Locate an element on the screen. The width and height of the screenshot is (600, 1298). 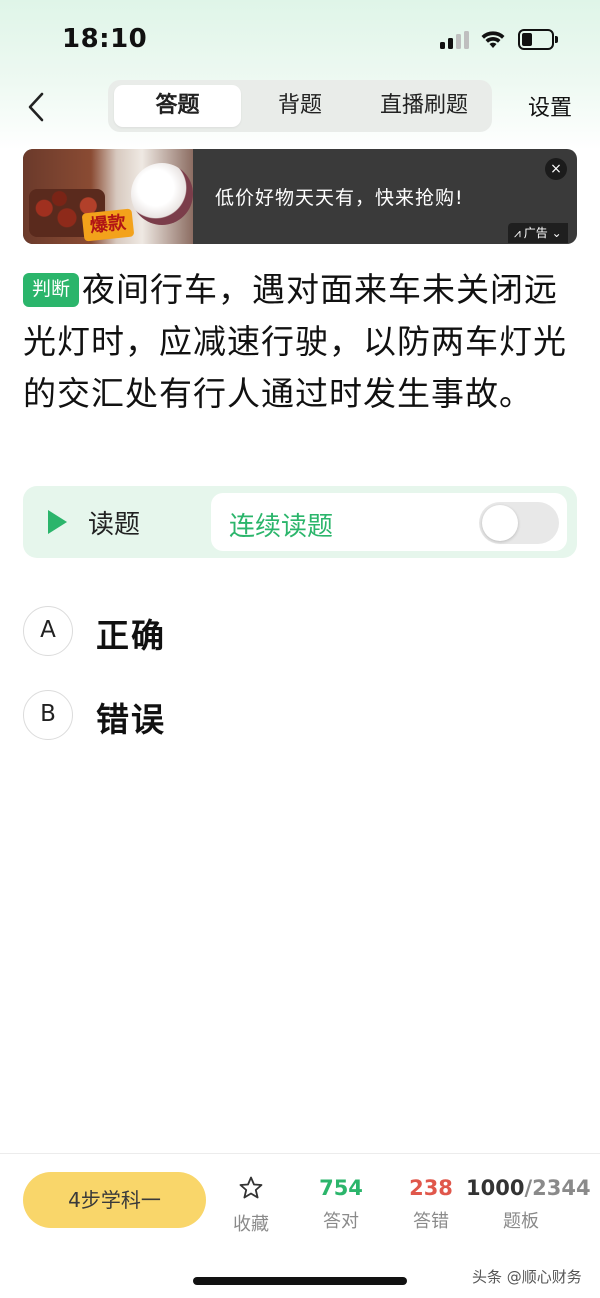
ad-badge: ⩘ 广告 ⌄ is located at coordinates (538, 233).